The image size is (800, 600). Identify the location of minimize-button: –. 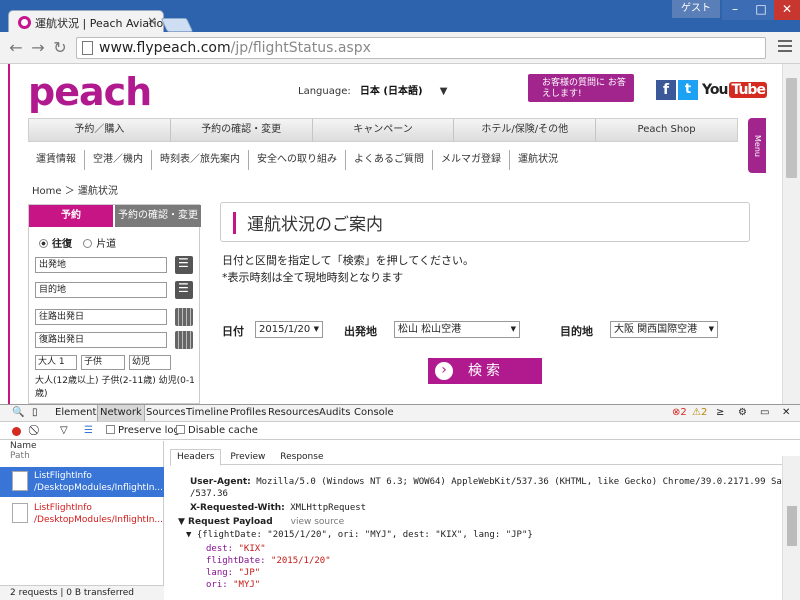
(735, 10).